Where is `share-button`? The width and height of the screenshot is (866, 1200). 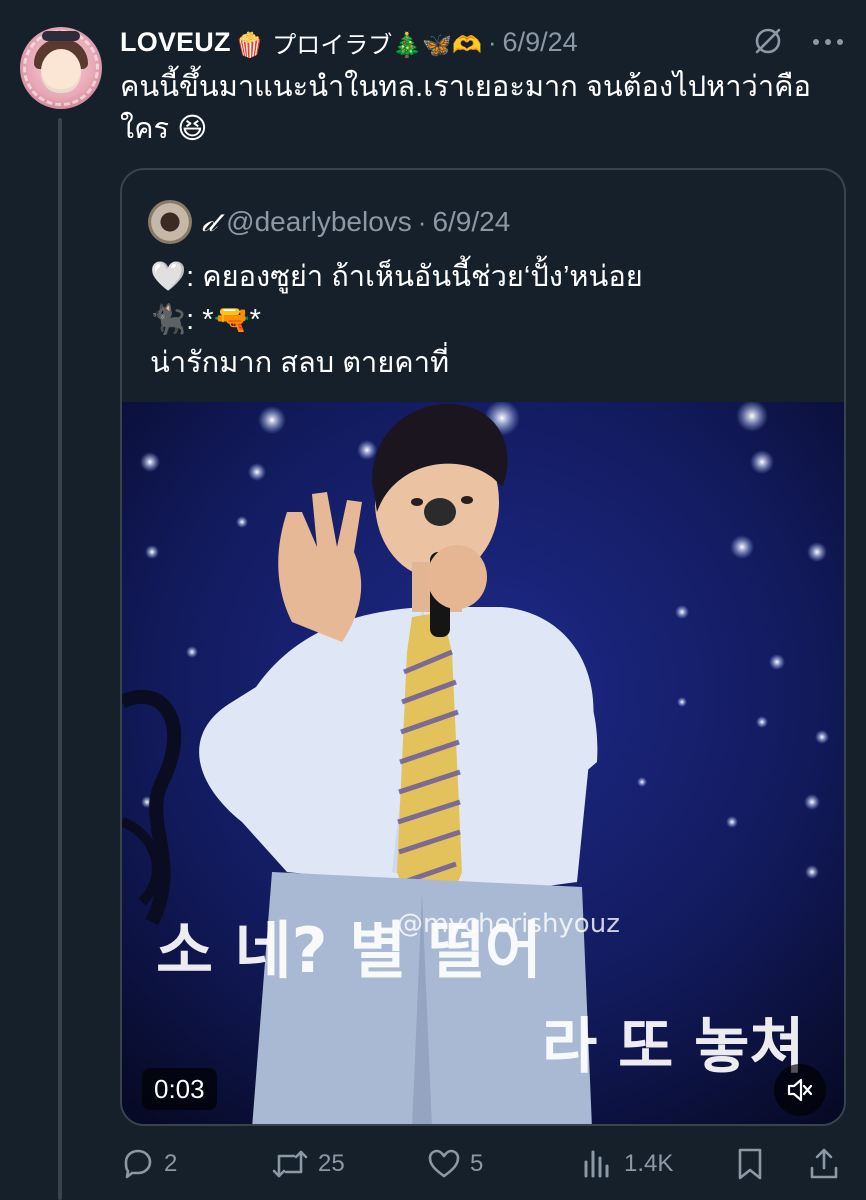 share-button is located at coordinates (828, 1164).